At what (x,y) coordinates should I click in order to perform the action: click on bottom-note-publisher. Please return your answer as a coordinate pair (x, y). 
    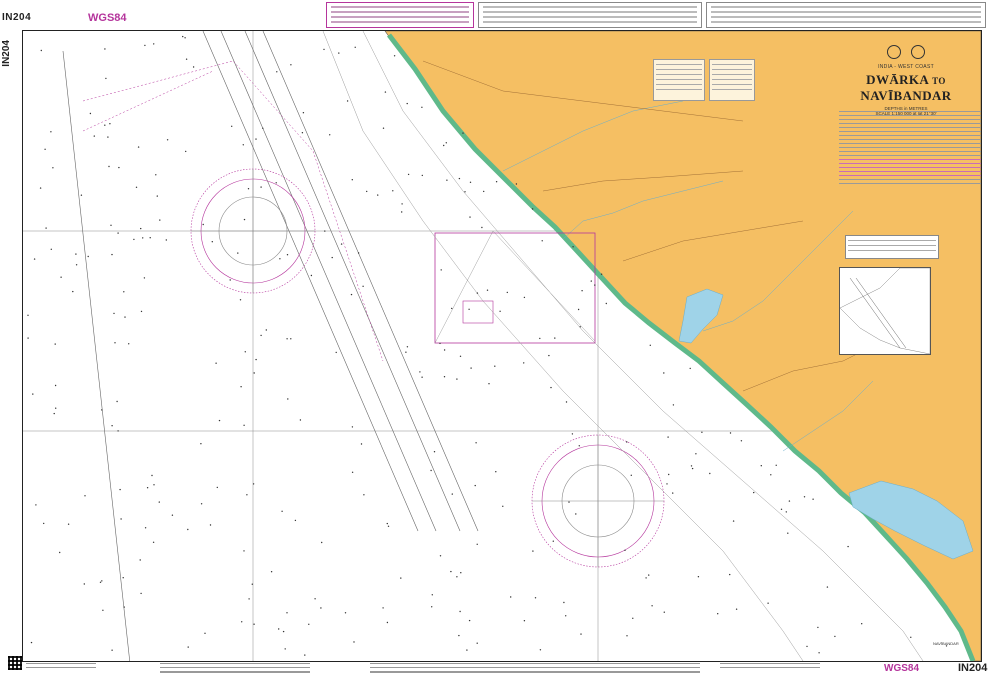
    Looking at the image, I should click on (235, 671).